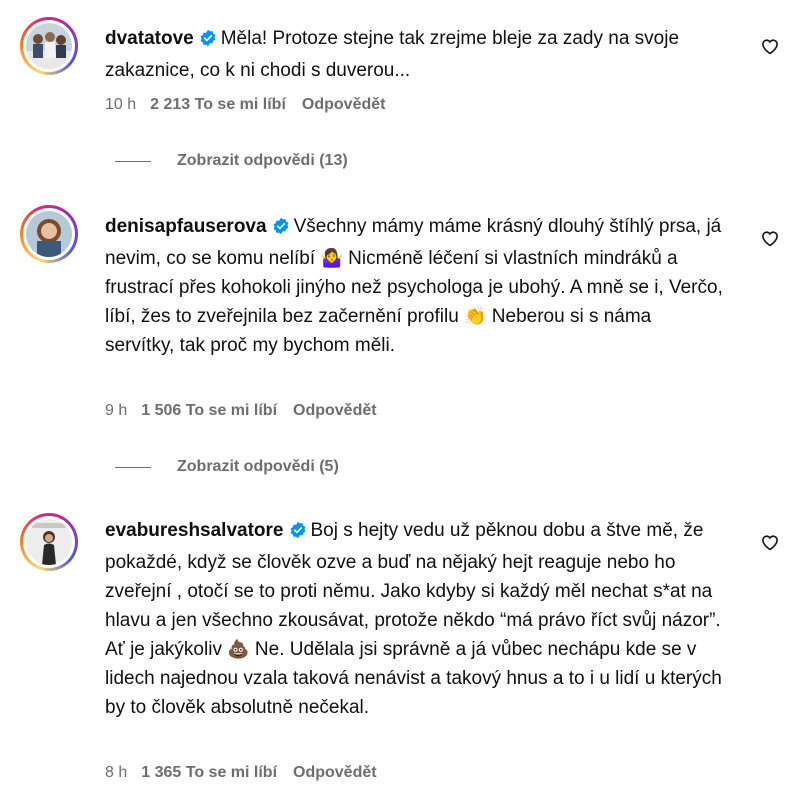 The width and height of the screenshot is (800, 800). What do you see at coordinates (475, 316) in the screenshot?
I see `clapping-emoji: 👏` at bounding box center [475, 316].